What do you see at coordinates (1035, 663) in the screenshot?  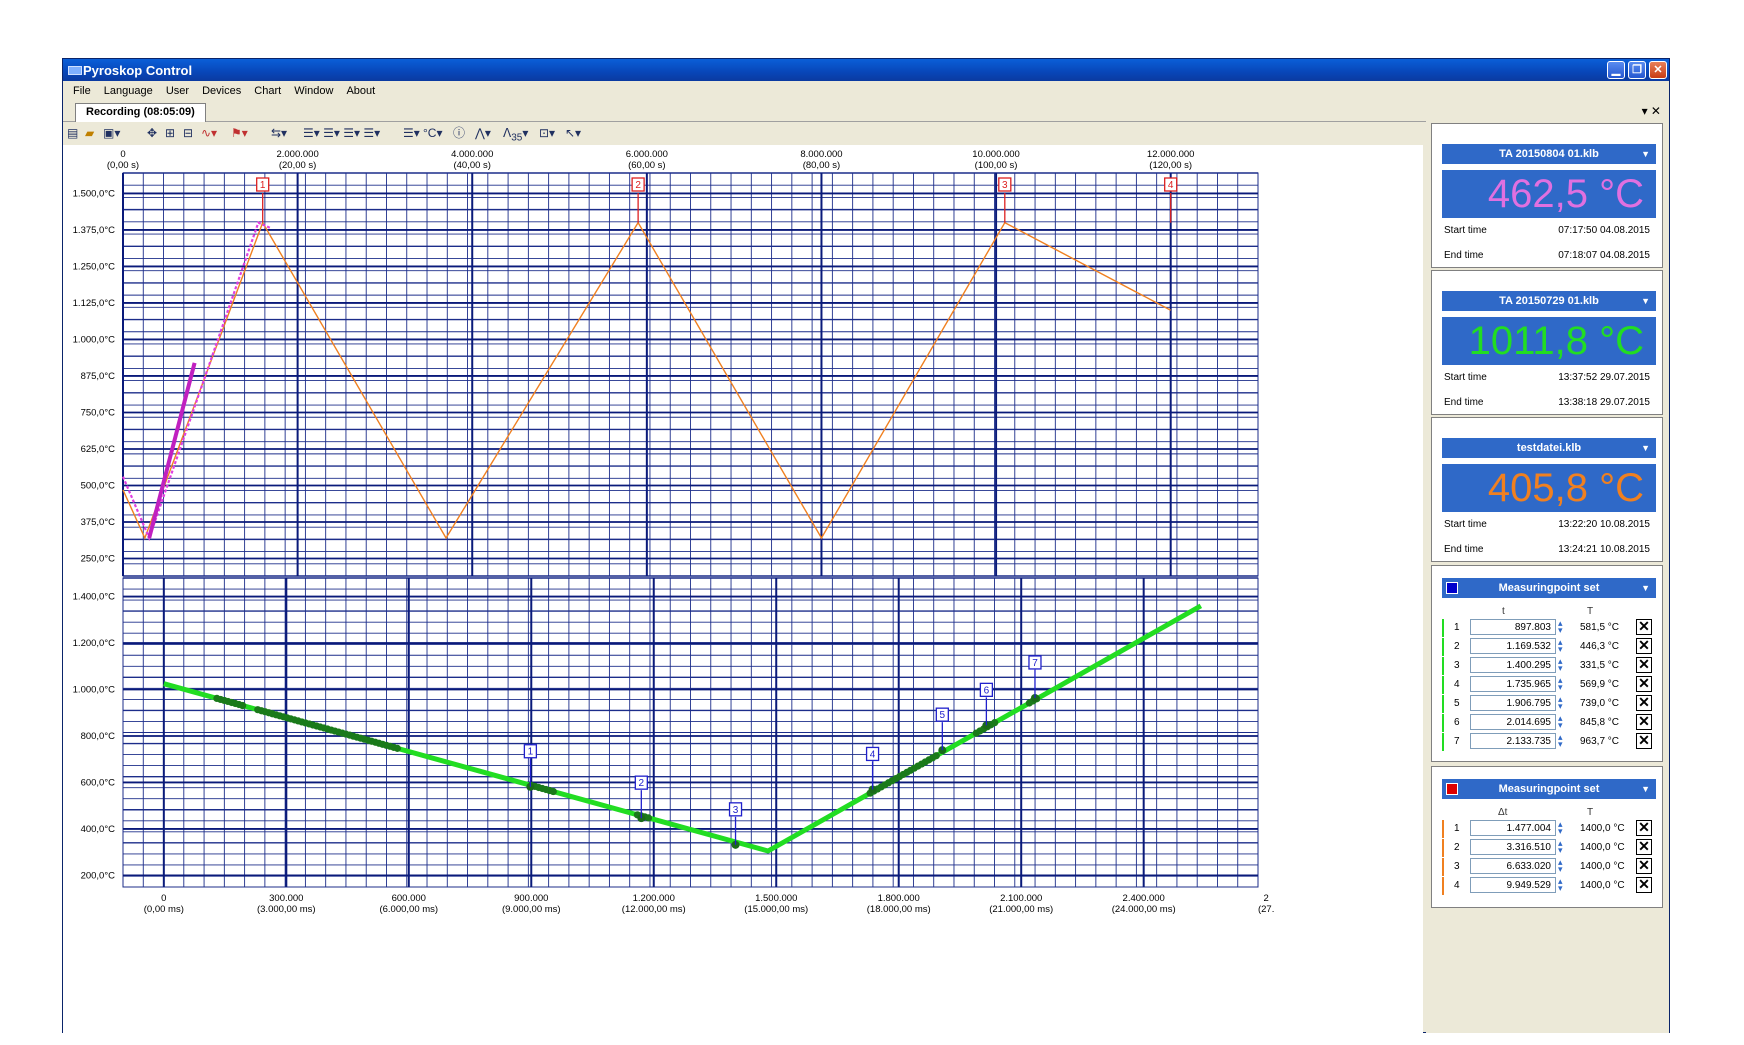 I see `bottom-marker-label: 7` at bounding box center [1035, 663].